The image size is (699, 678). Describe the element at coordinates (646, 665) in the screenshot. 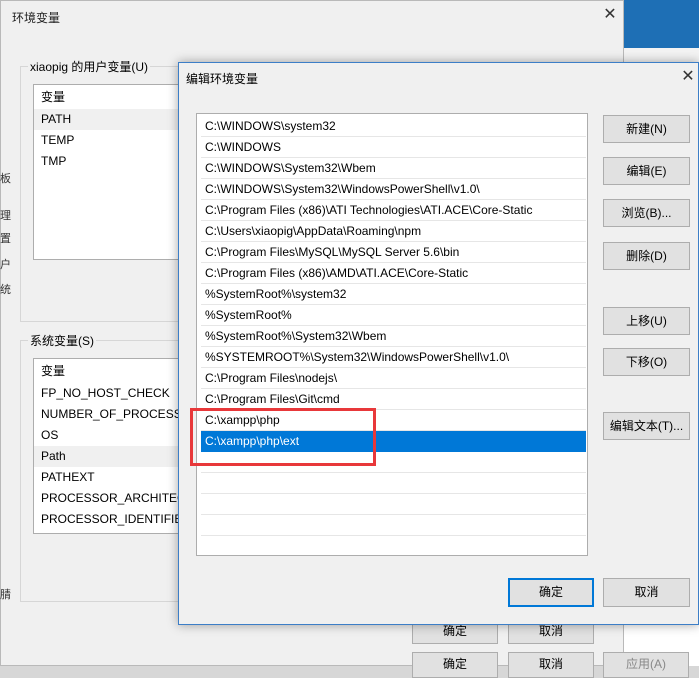

I see `bg2-apply-button: 应用(A)` at that location.